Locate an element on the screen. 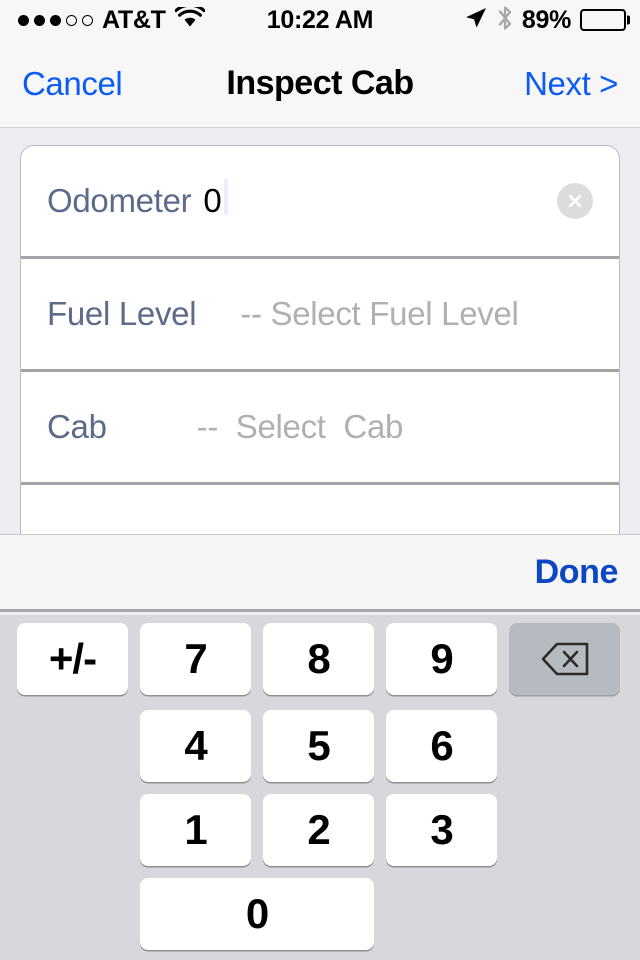 This screenshot has height=960, width=640. battery-percent-label: 89% is located at coordinates (546, 19).